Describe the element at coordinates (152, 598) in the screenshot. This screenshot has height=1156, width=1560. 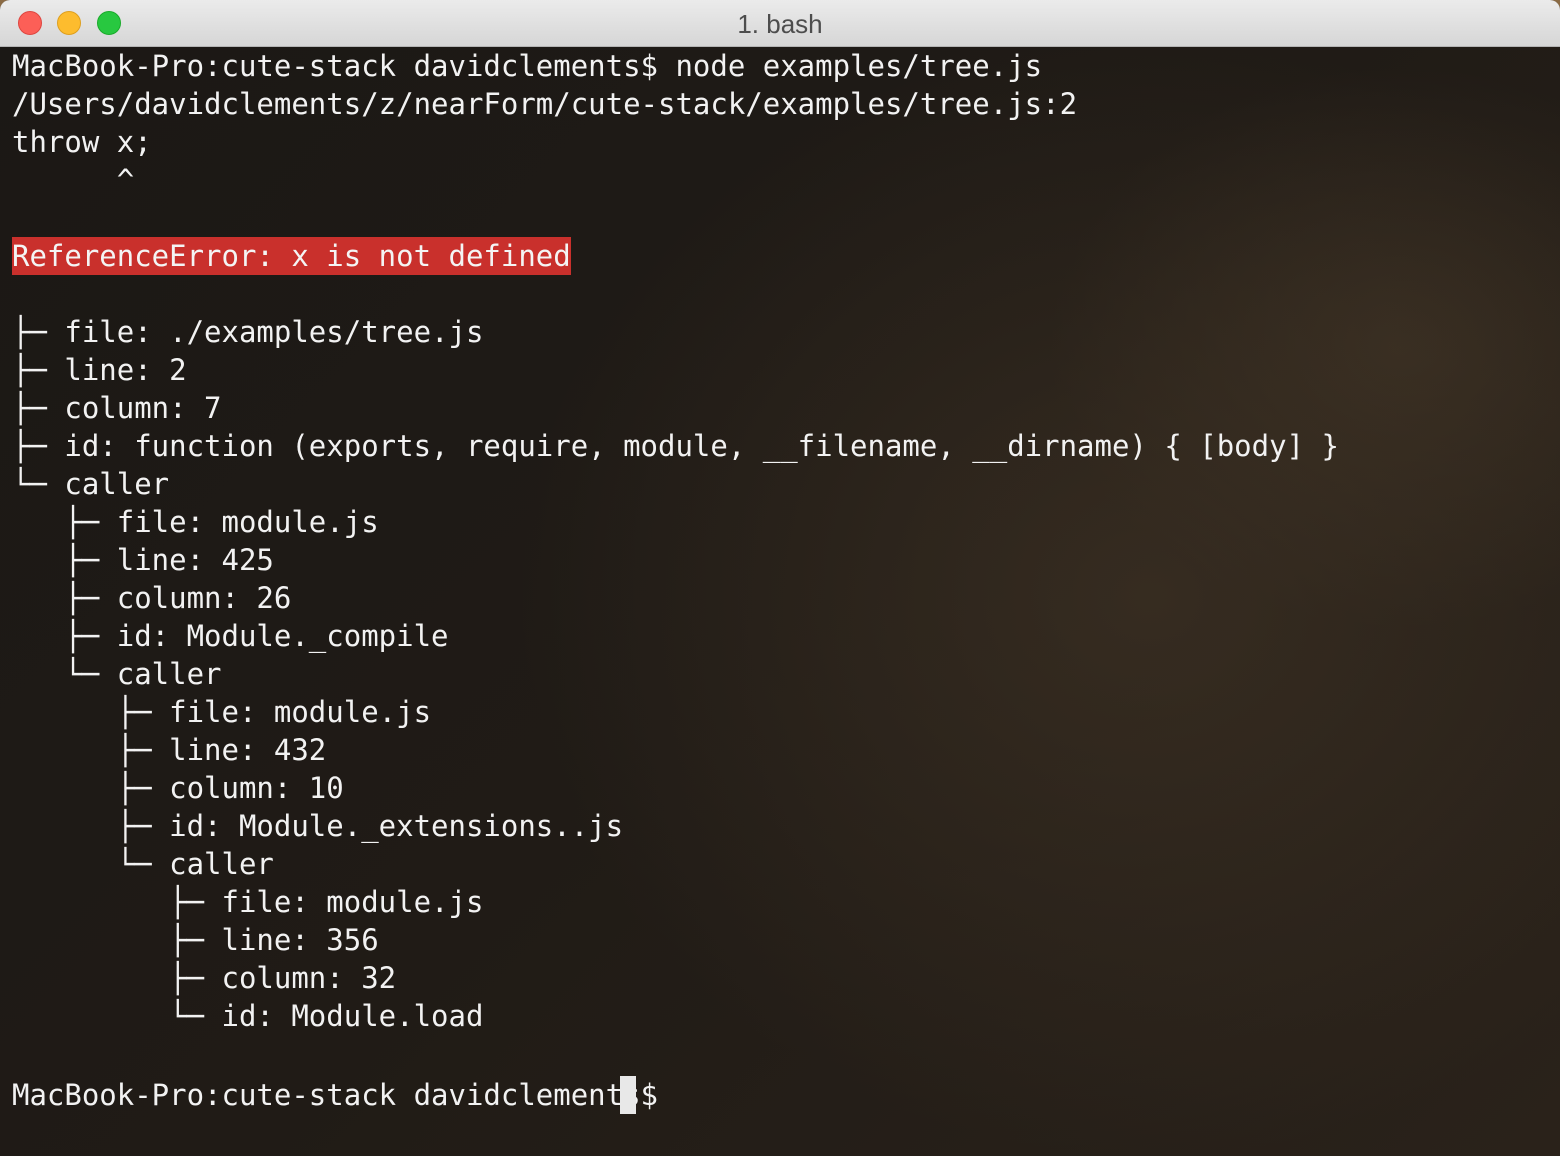
I see `tree-line: ├─ column: 26` at that location.